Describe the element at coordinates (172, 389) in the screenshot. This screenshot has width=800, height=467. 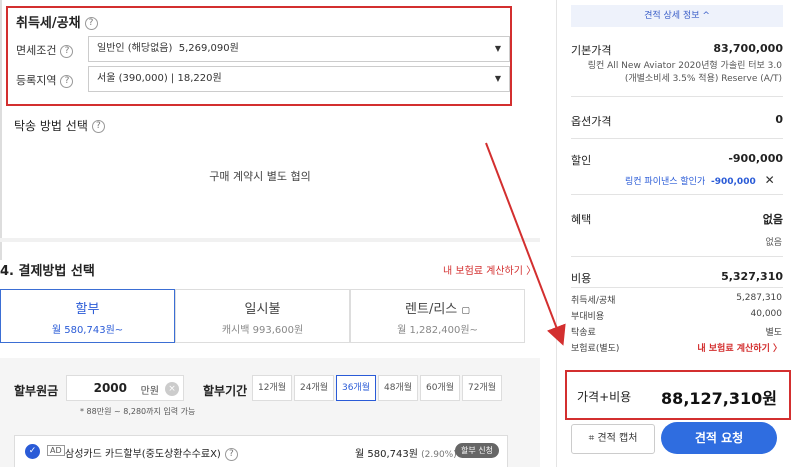
I see `clear-icon: ×` at that location.